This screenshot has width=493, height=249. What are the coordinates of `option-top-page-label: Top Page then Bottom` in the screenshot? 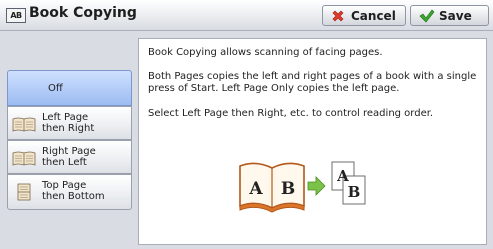 It's located at (85, 191).